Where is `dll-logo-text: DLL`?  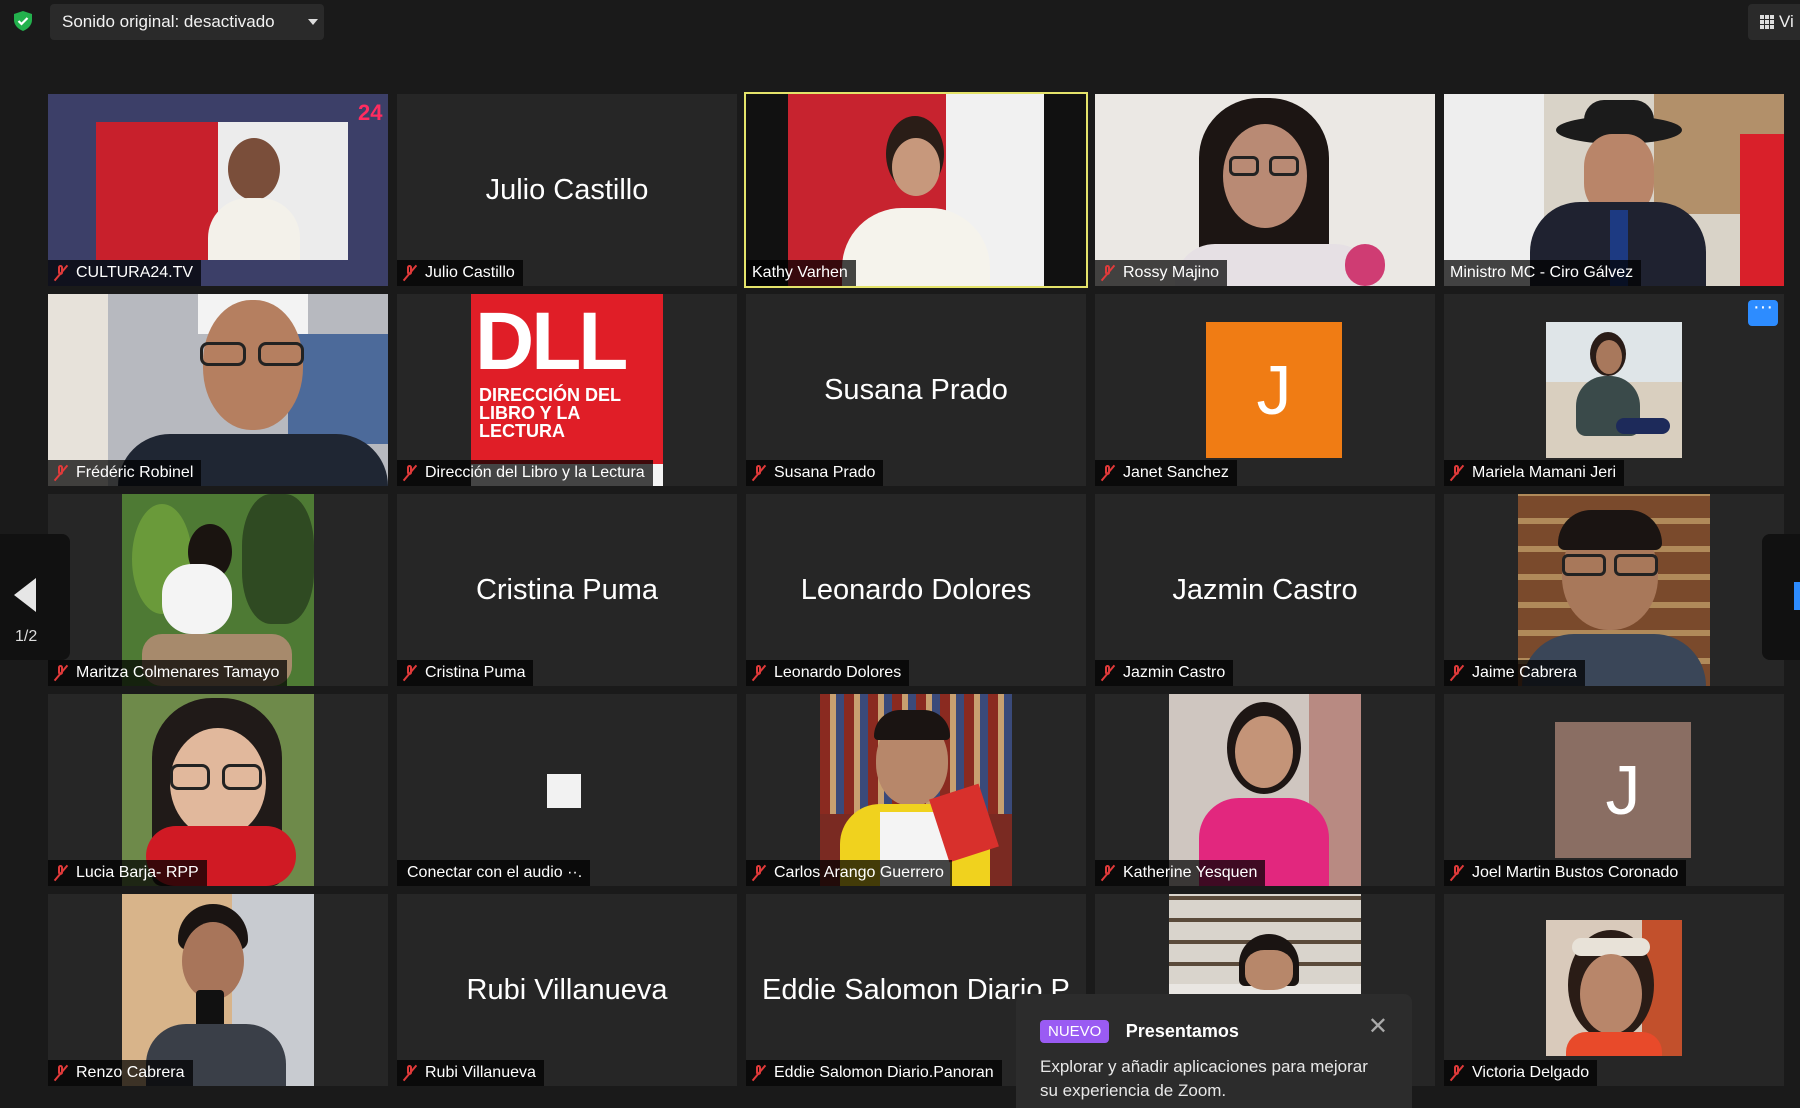 dll-logo-text: DLL is located at coordinates (551, 341).